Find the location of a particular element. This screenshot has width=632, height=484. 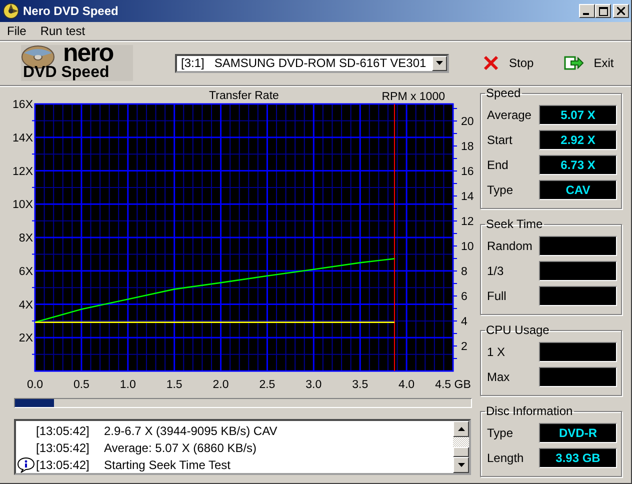

close-icon is located at coordinates (621, 11).